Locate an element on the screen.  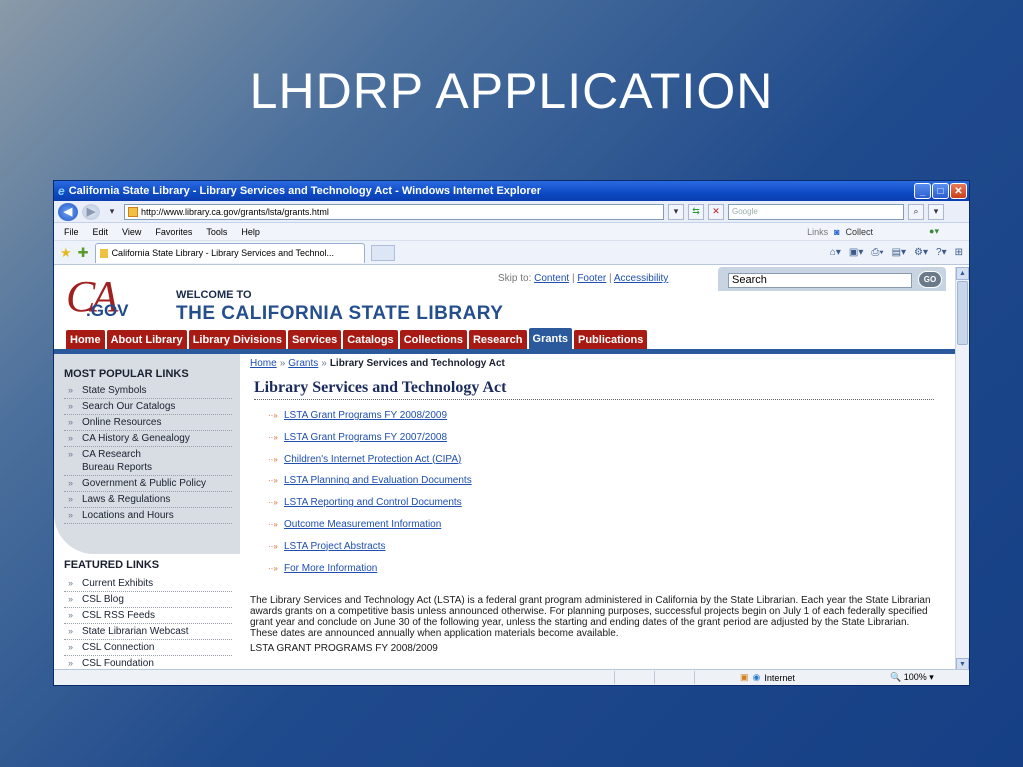
breadcrumb-grants: Grants is located at coordinates (303, 363).